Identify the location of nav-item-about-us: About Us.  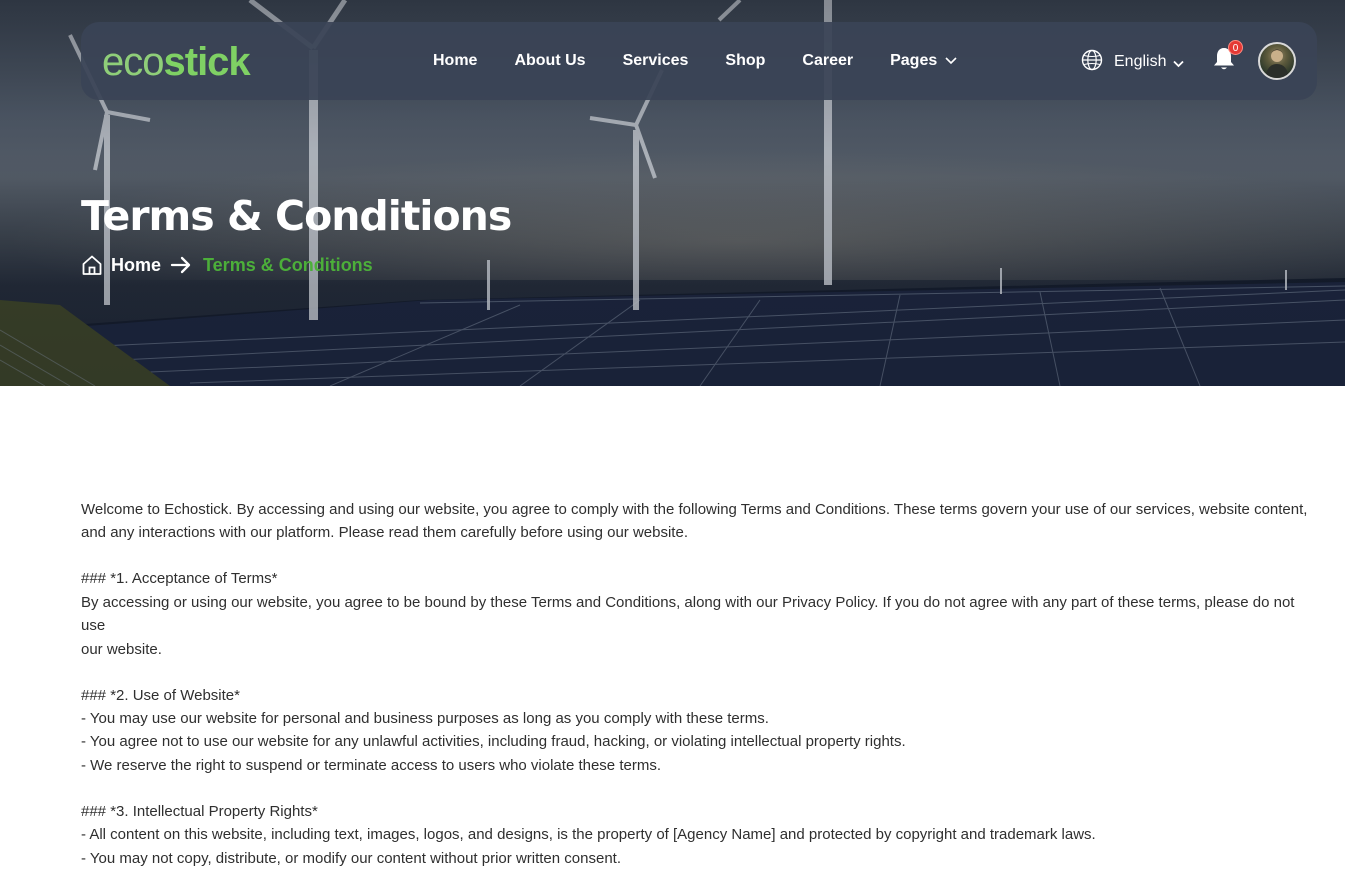
(549, 61).